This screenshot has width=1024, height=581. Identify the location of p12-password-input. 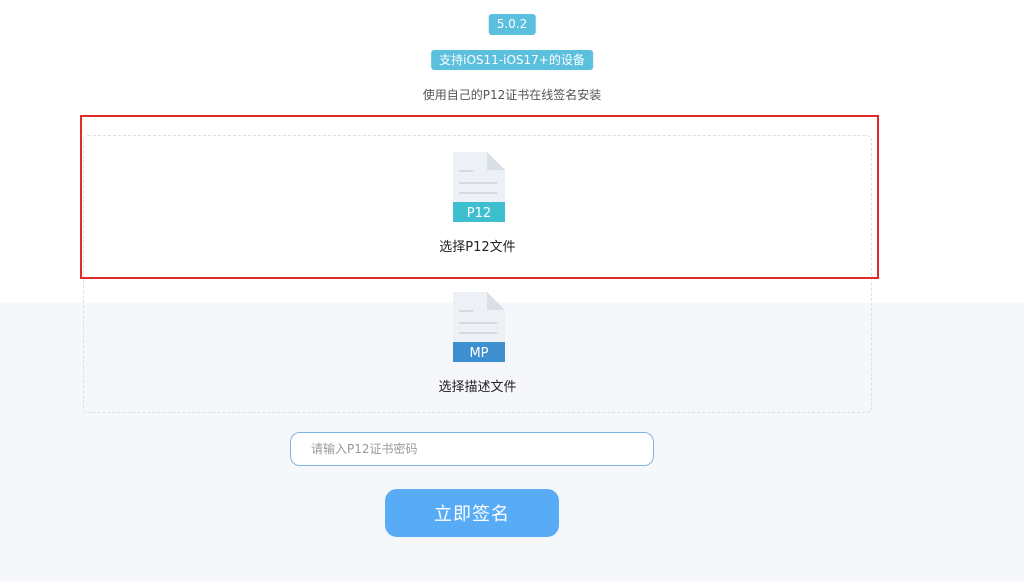
(472, 449).